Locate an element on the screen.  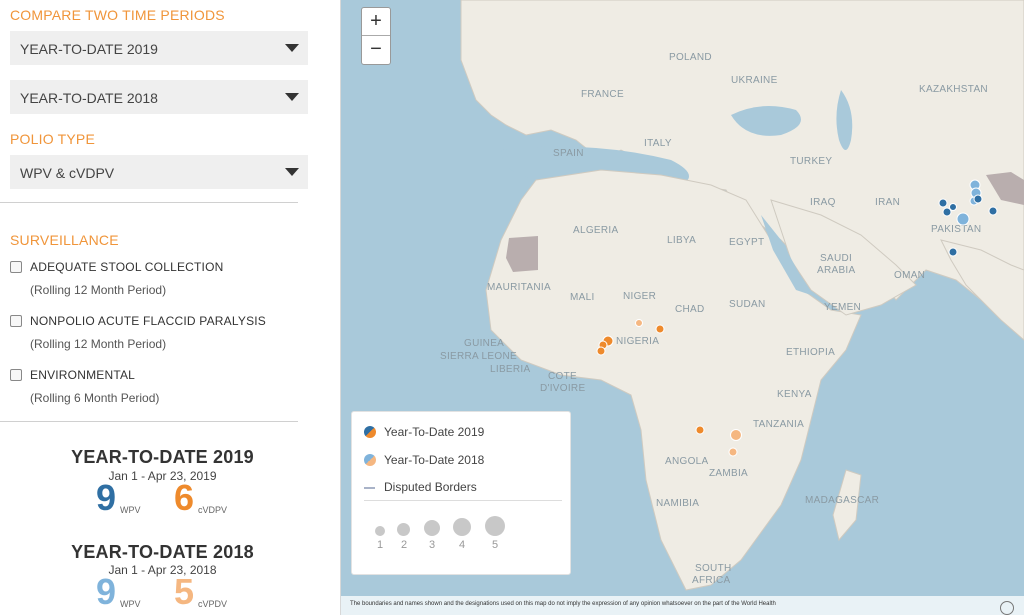
country-label-arabia: ARABIA is located at coordinates (836, 270).